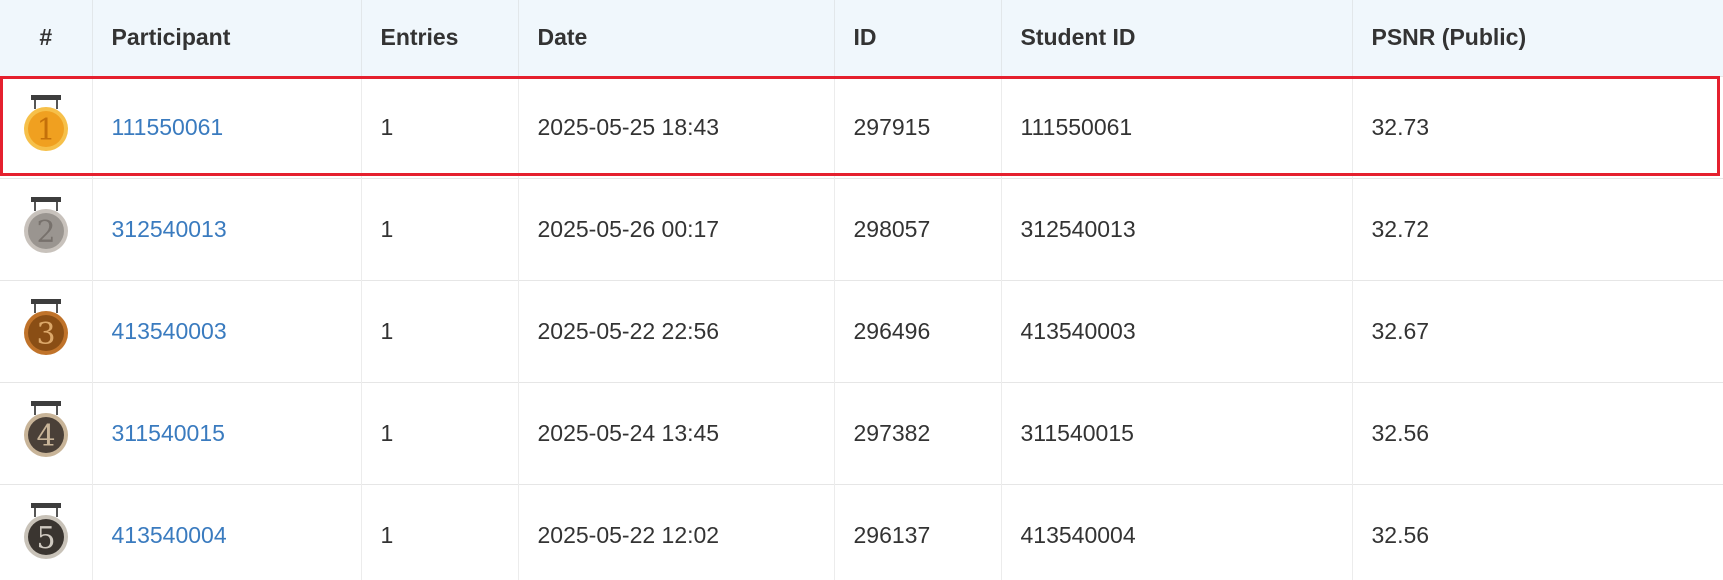 The image size is (1723, 580). I want to click on medal-4-icon: 4, so click(46, 433).